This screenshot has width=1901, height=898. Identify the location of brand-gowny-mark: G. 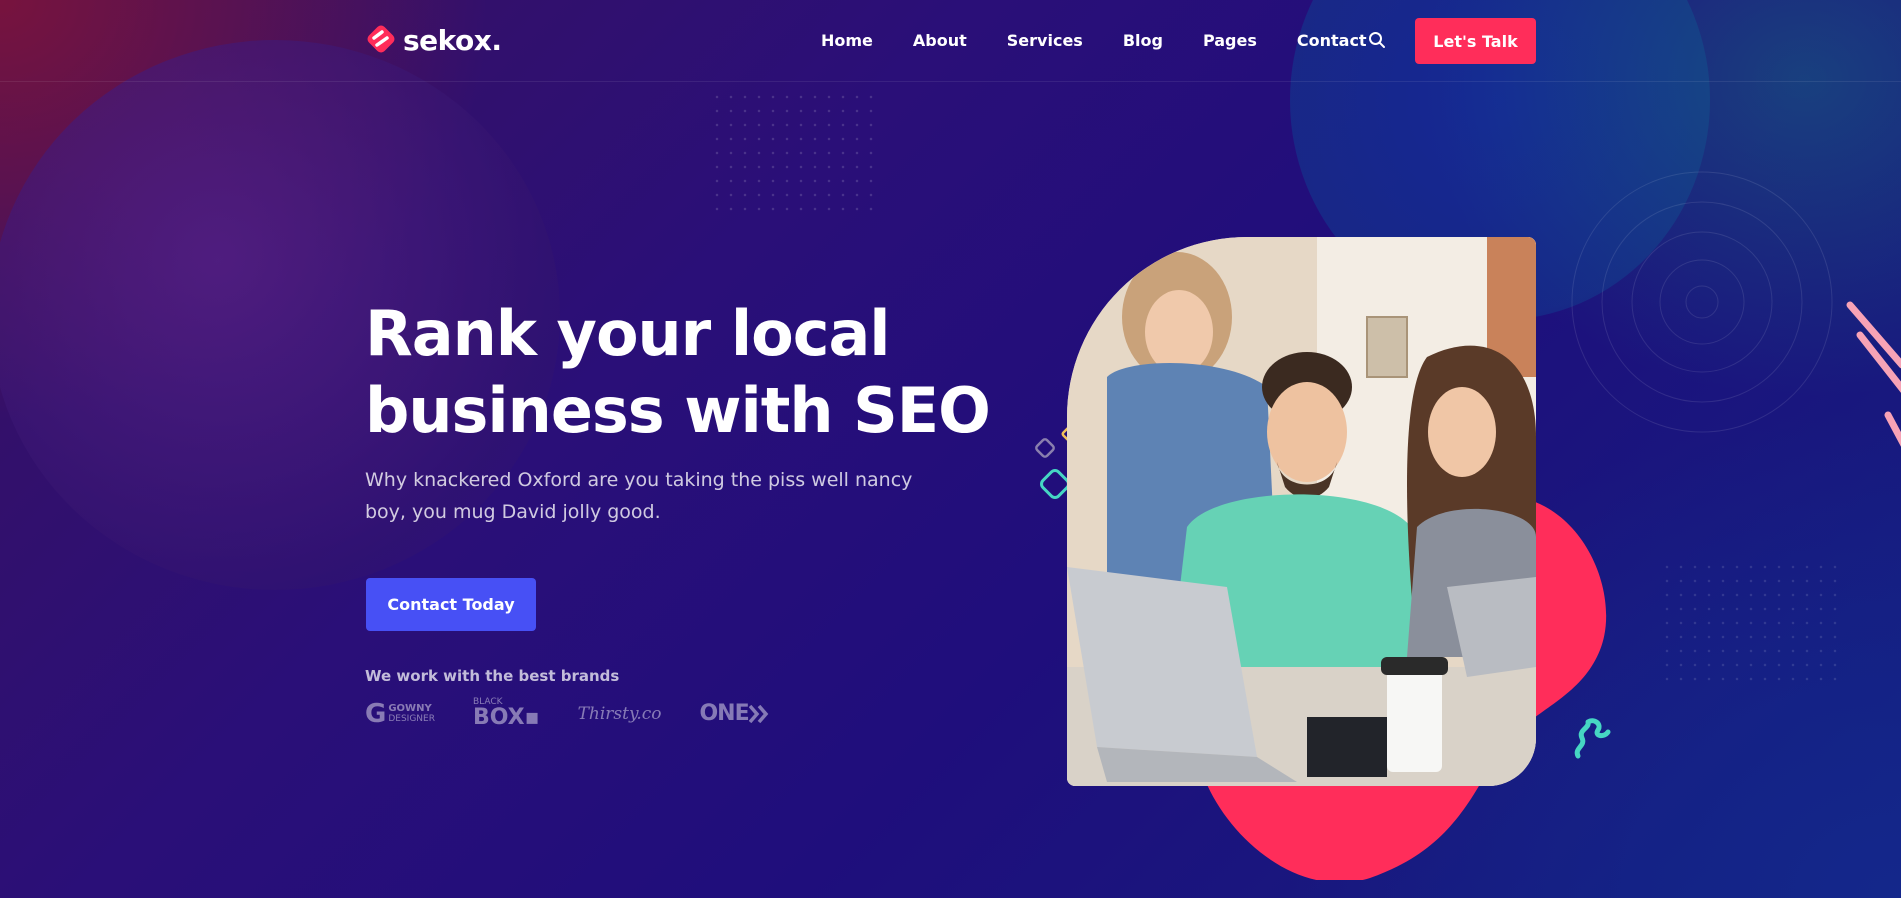
(376, 713).